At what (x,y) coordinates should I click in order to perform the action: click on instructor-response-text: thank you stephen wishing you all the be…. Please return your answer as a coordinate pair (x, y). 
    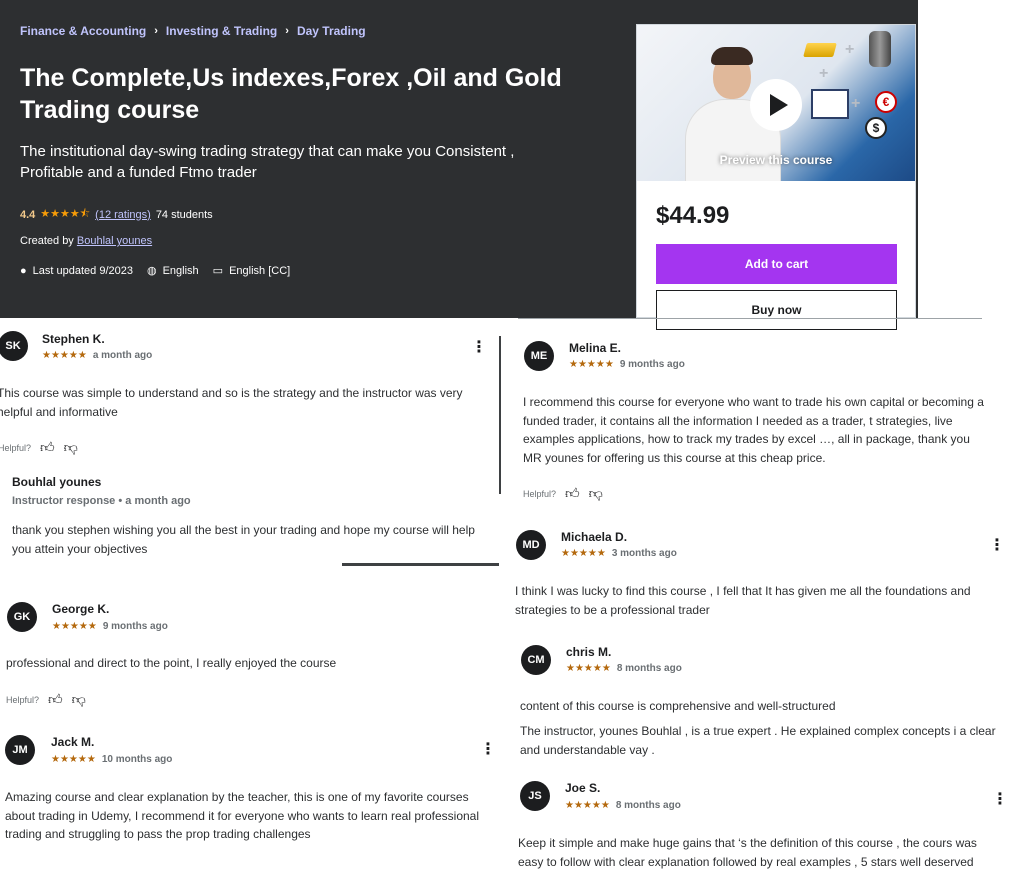
    Looking at the image, I should click on (243, 539).